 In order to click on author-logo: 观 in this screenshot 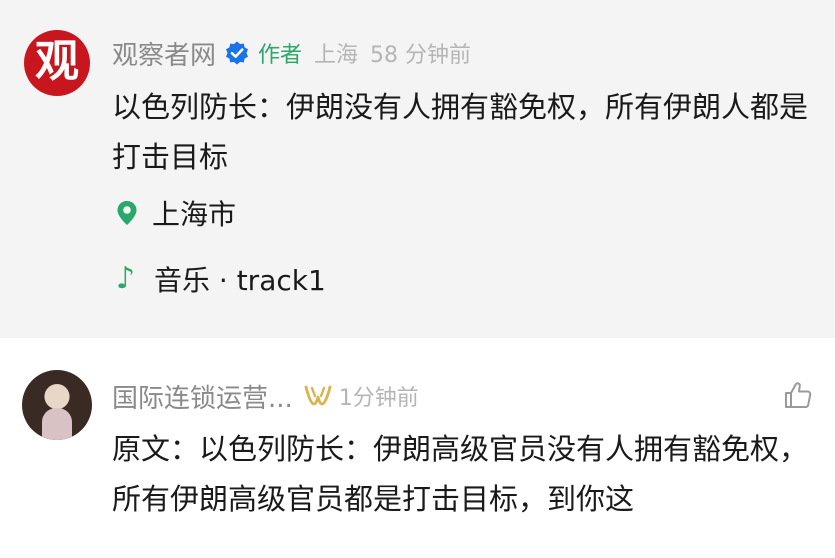, I will do `click(57, 61)`.